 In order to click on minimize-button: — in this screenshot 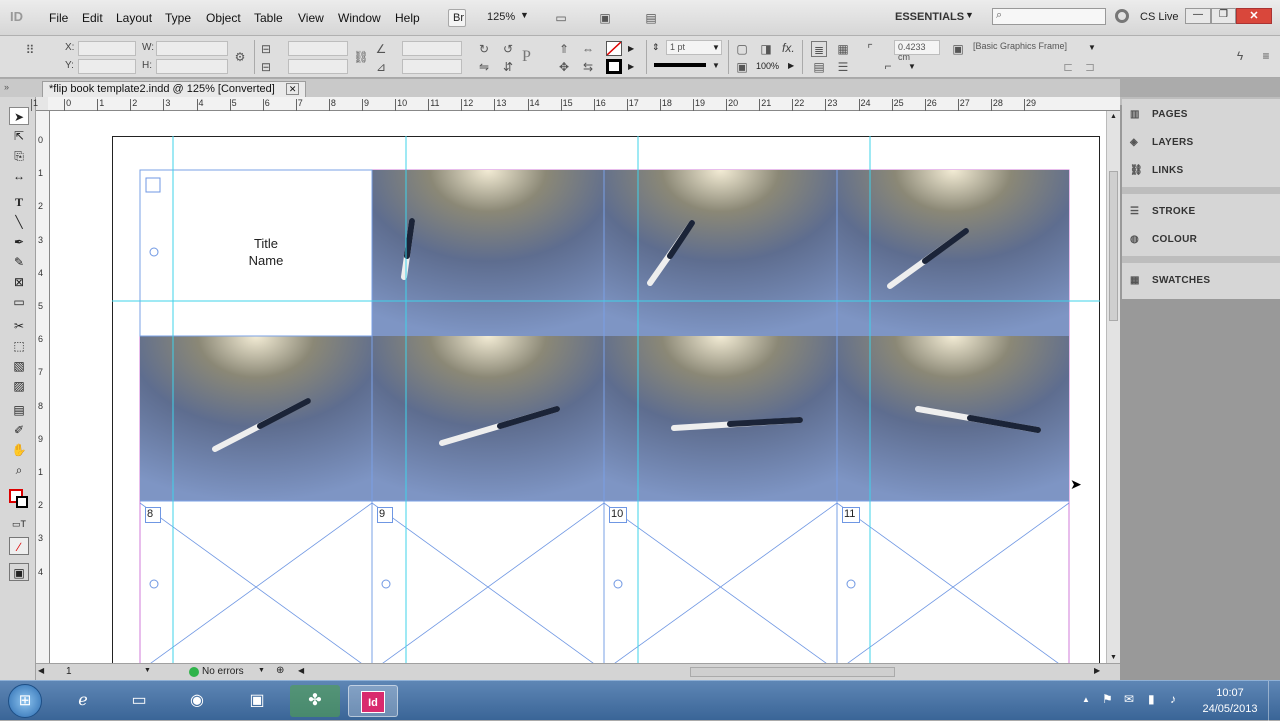, I will do `click(1198, 16)`.